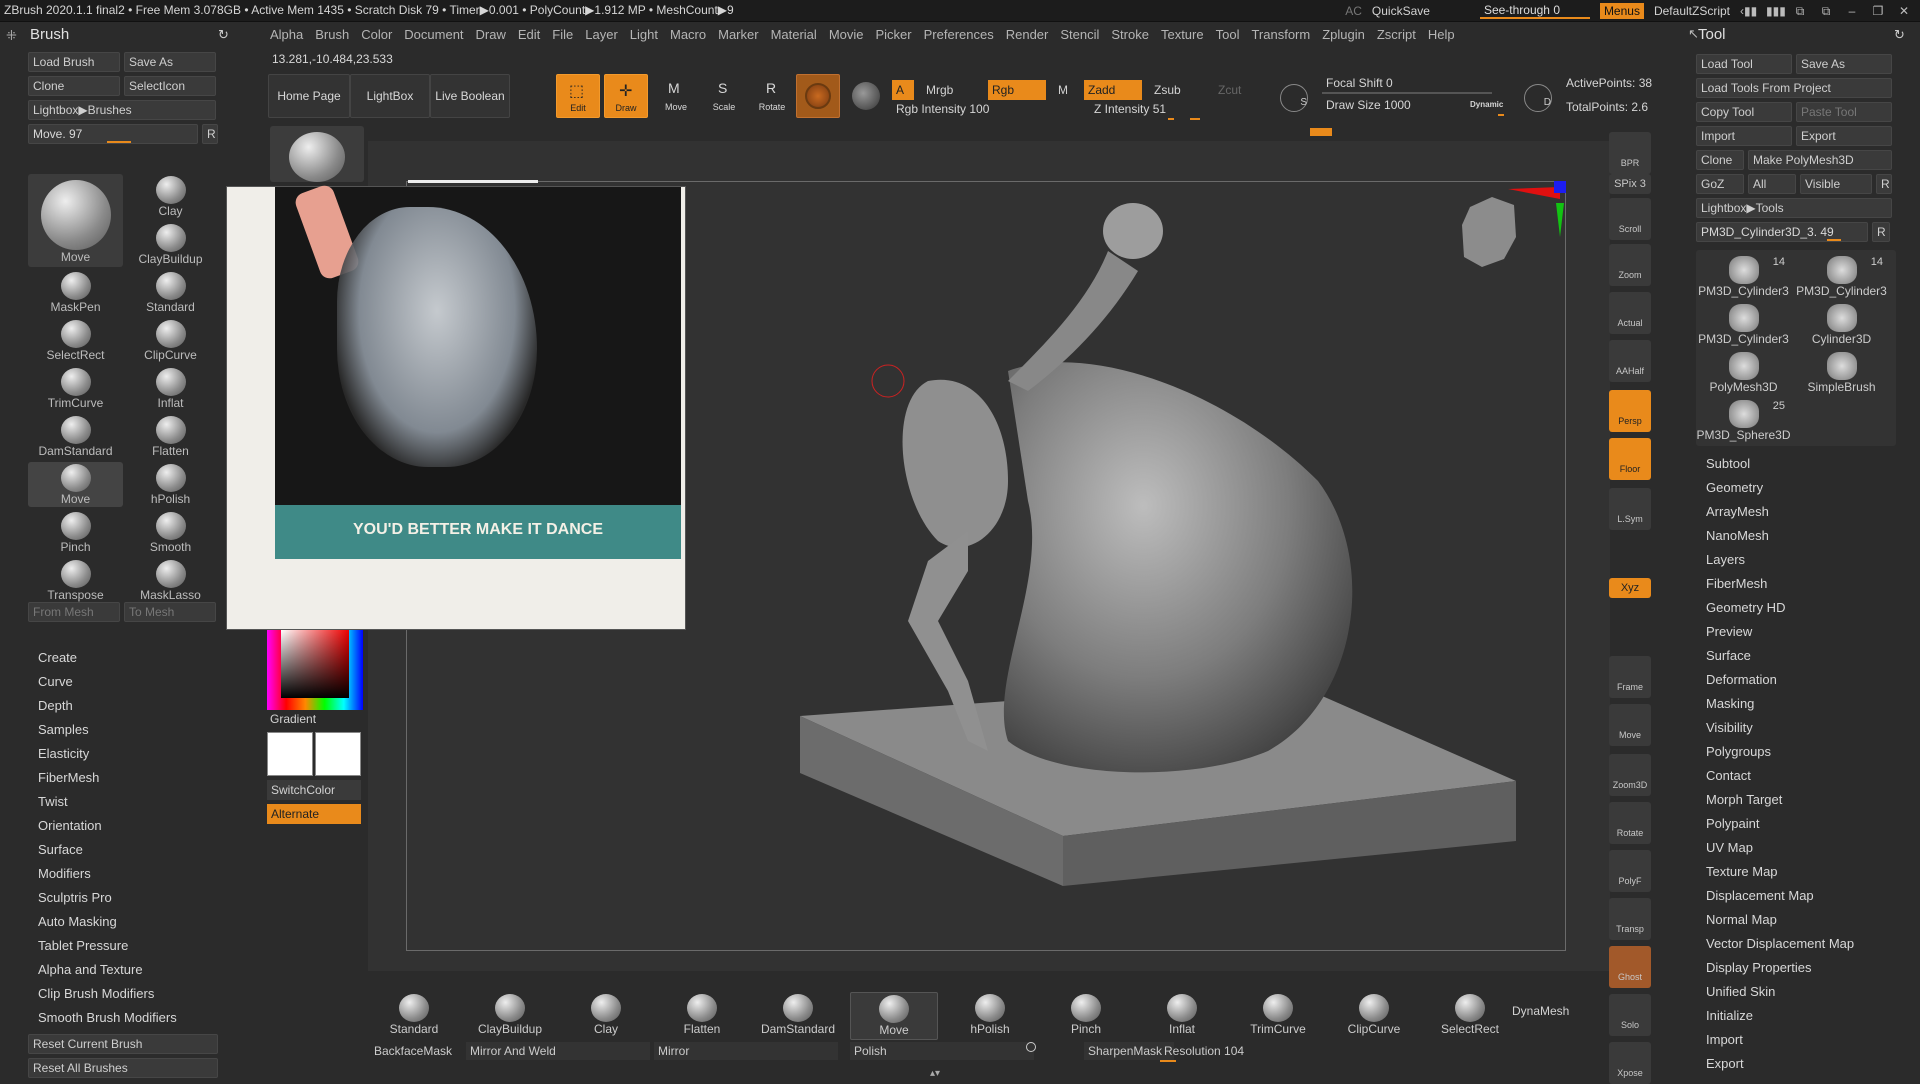  Describe the element at coordinates (1780, 1016) in the screenshot. I see `tool-section-initialize: Initialize` at that location.